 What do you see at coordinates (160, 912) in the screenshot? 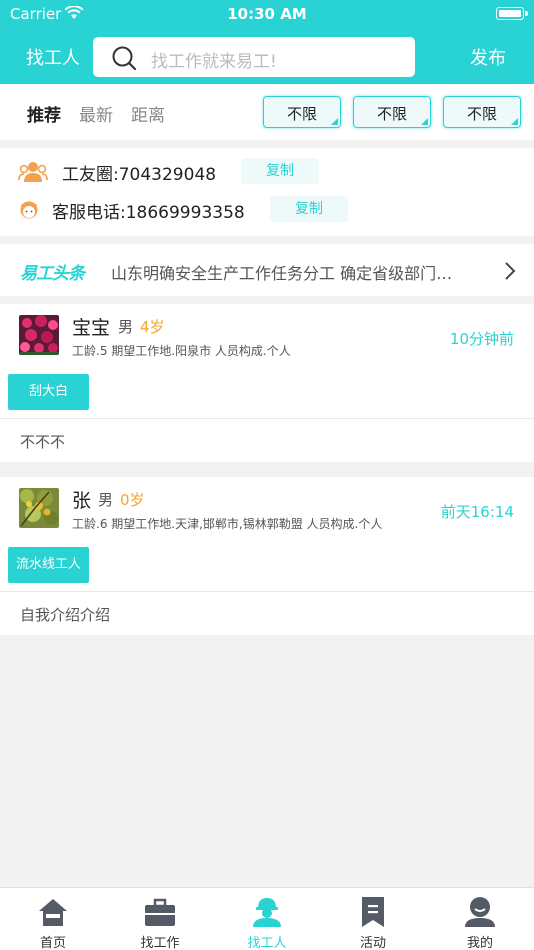
I see `briefcase-icon` at bounding box center [160, 912].